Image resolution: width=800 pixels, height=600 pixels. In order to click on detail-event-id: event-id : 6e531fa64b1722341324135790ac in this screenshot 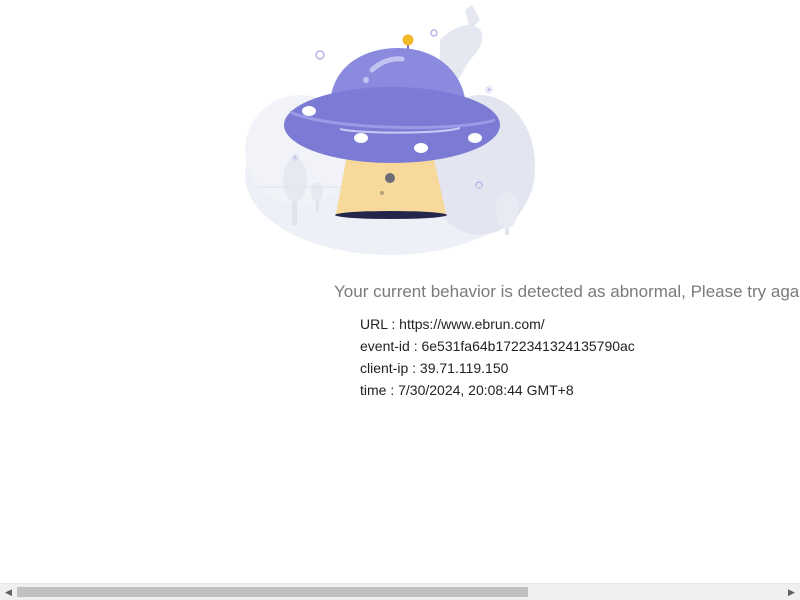, I will do `click(497, 346)`.